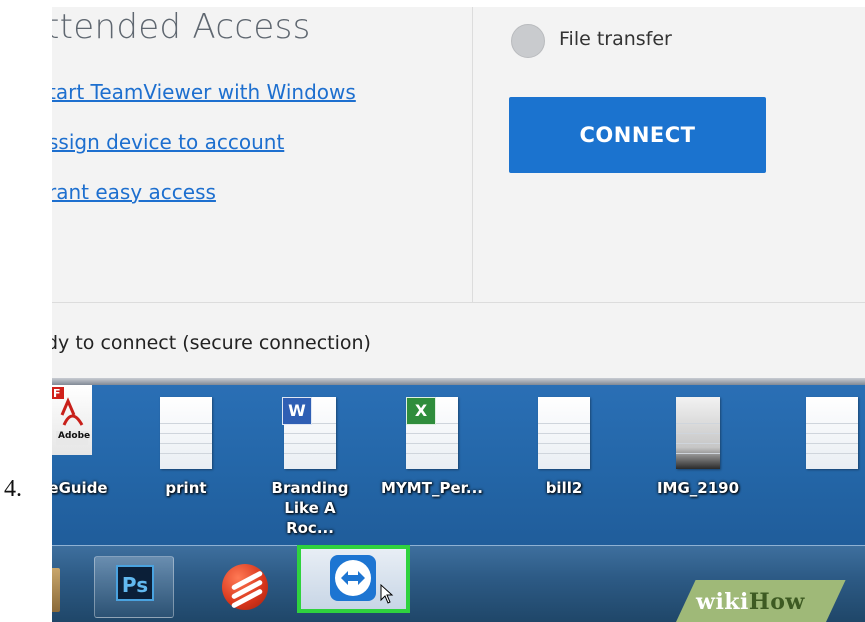  I want to click on teamviewer-icon, so click(353, 578).